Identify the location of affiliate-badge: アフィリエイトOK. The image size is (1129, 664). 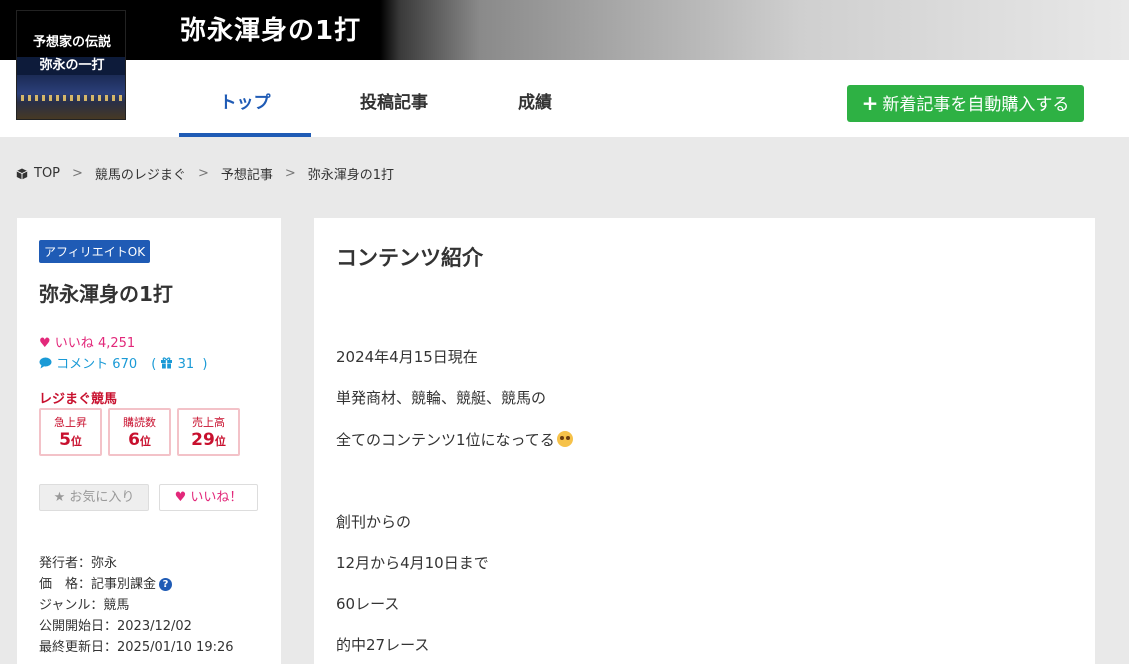
(95, 251).